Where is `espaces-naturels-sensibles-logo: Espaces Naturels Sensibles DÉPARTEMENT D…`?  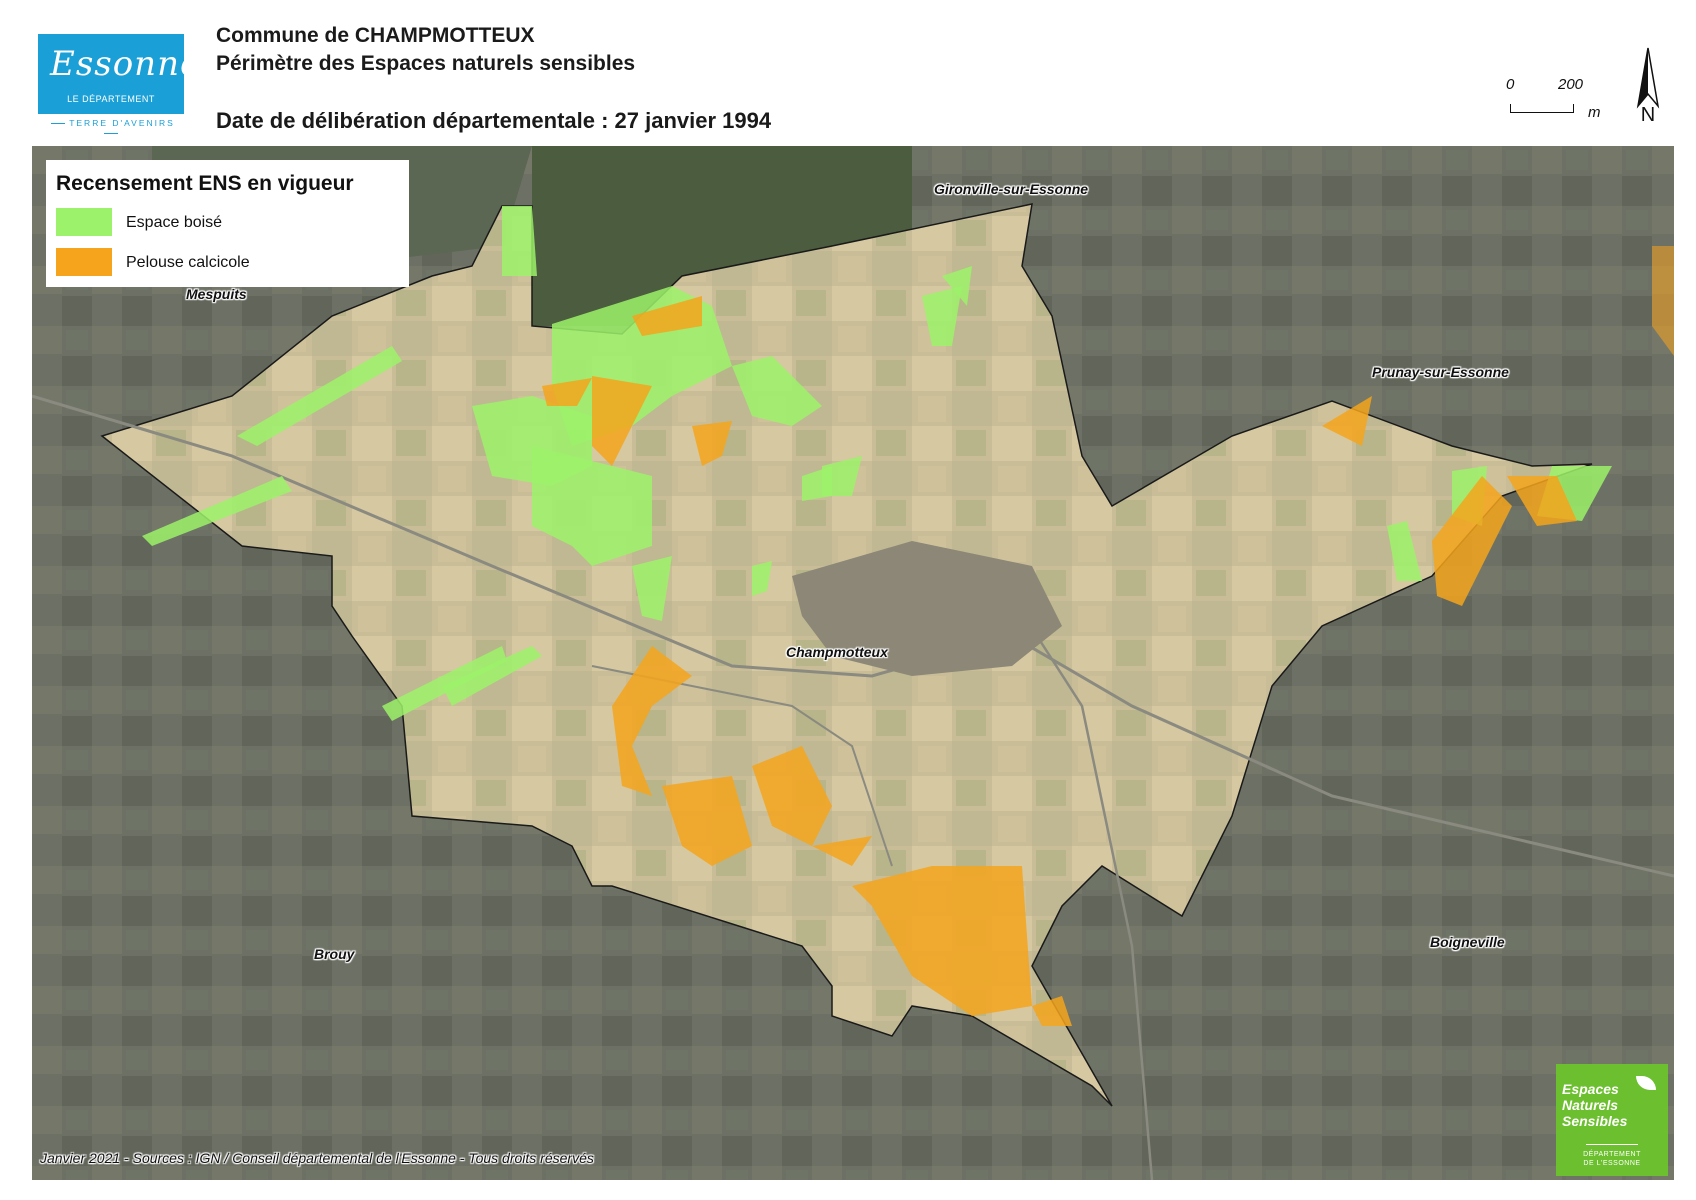 espaces-naturels-sensibles-logo: Espaces Naturels Sensibles DÉPARTEMENT D… is located at coordinates (1612, 1120).